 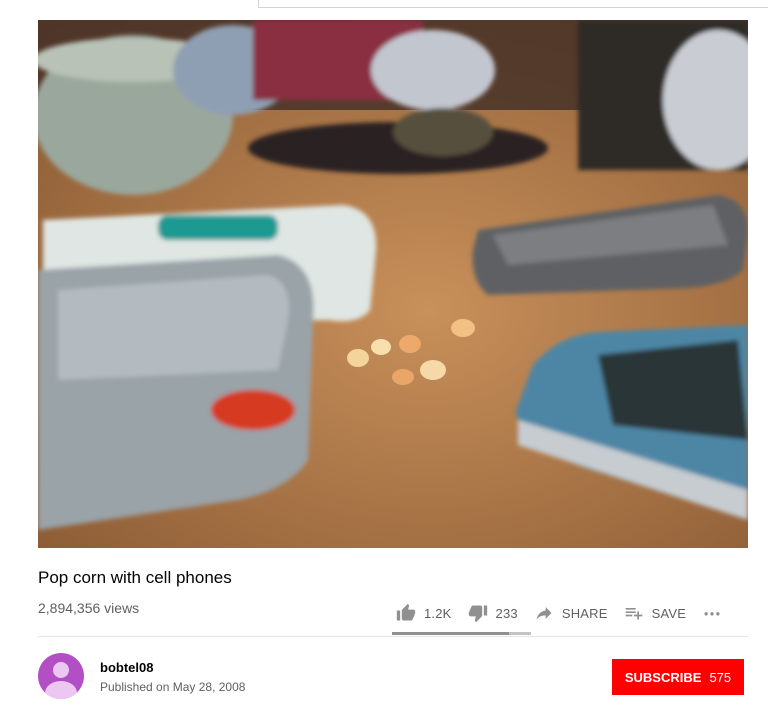 I want to click on share-label: SHARE, so click(x=584, y=613).